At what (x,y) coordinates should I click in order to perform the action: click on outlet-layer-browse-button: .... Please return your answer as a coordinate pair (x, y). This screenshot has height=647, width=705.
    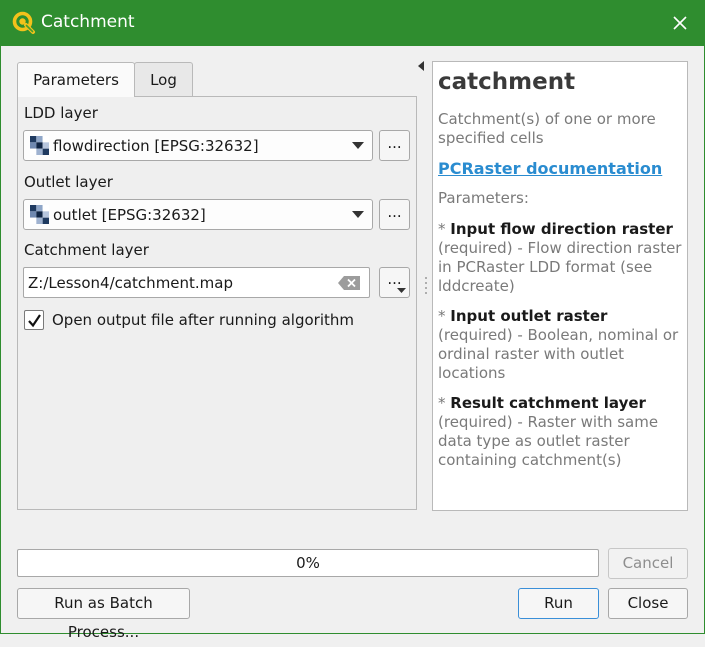
    Looking at the image, I should click on (394, 214).